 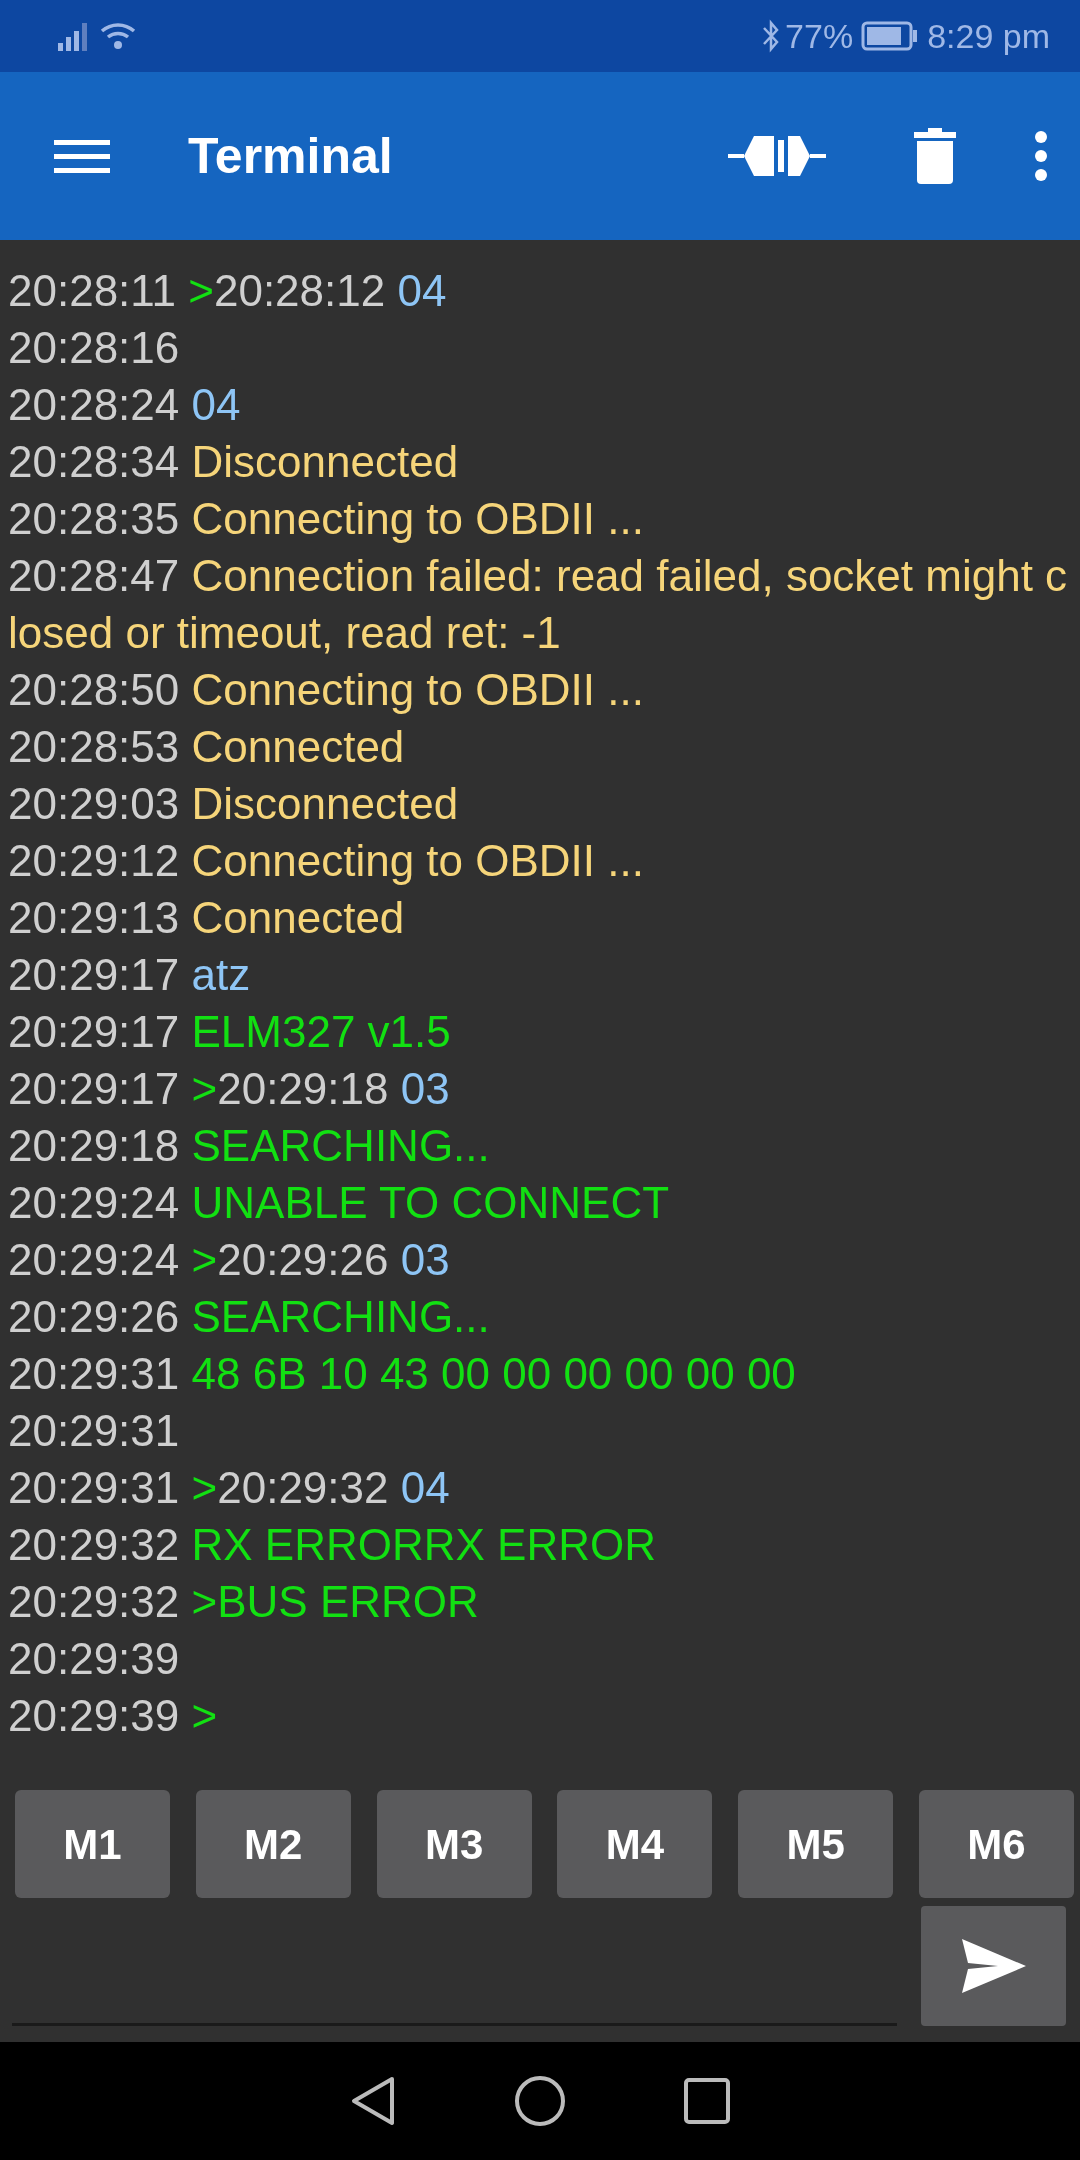 I want to click on macro-button: M2, so click(x=273, y=1844).